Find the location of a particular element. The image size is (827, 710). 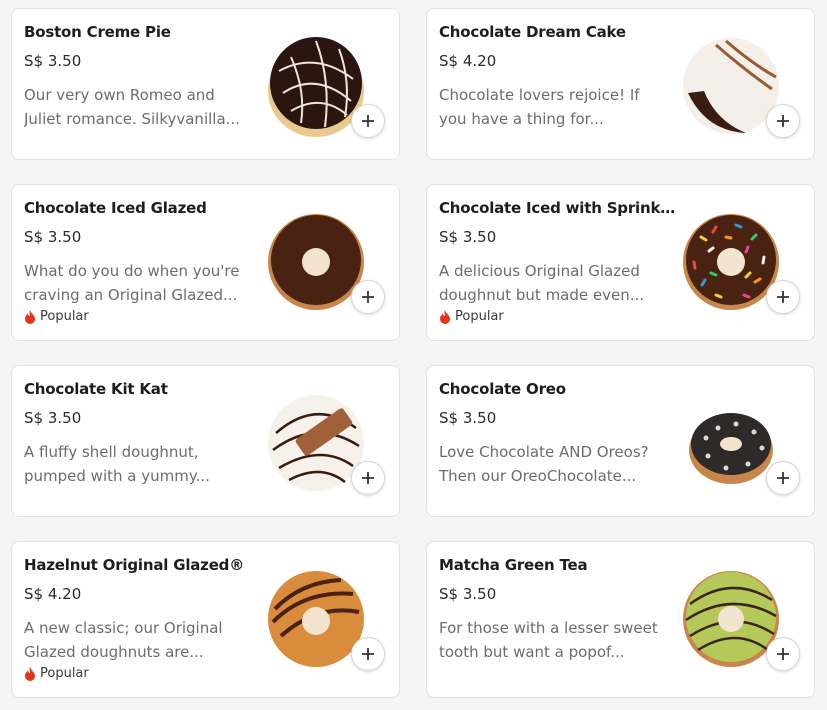

item-name: Hazelnut Original Glazed® is located at coordinates (134, 565).